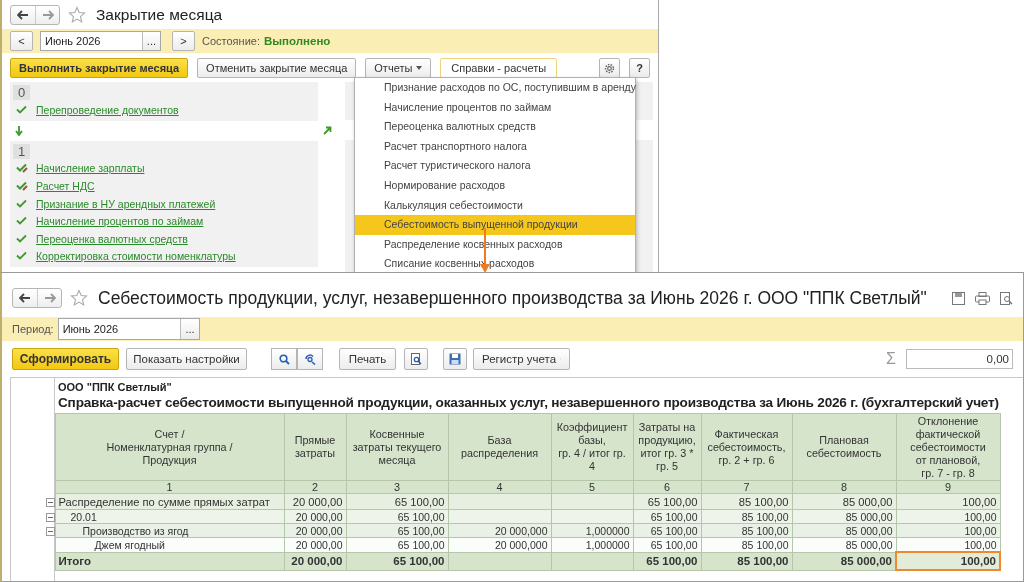 The height and width of the screenshot is (582, 1024). Describe the element at coordinates (22, 151) in the screenshot. I see `step-number: 1` at that location.